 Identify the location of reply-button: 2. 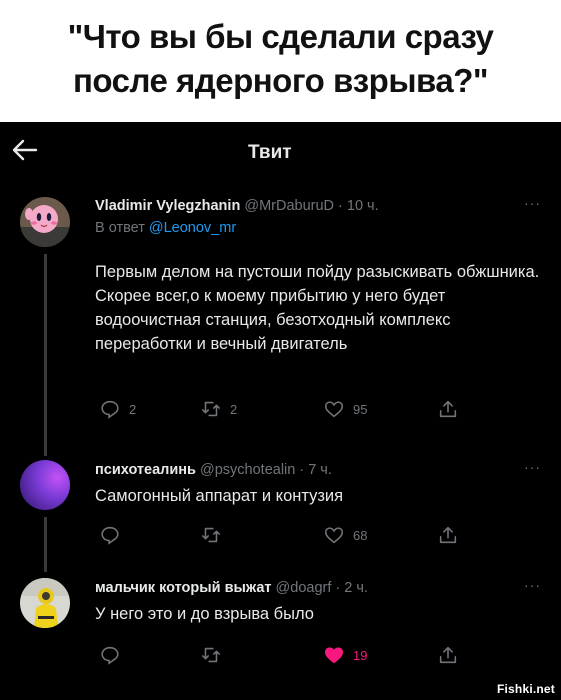
(117, 409).